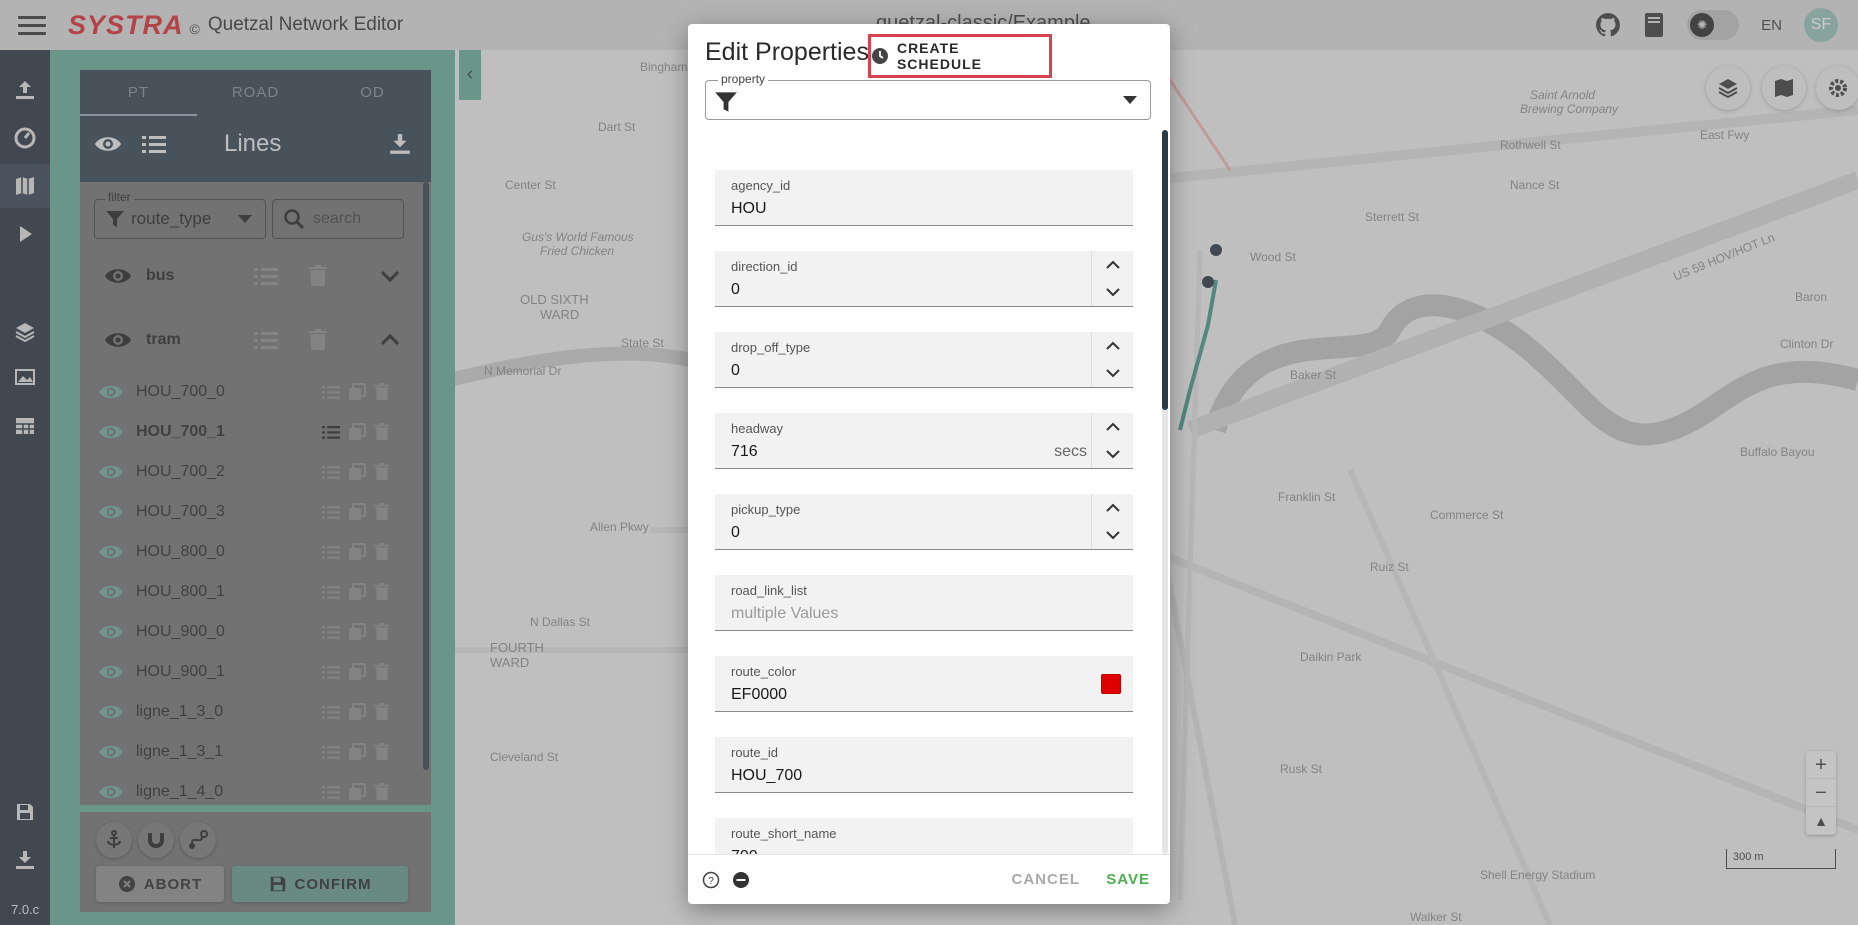 This screenshot has height=925, width=1858. I want to click on field-suffix: secs, so click(1070, 451).